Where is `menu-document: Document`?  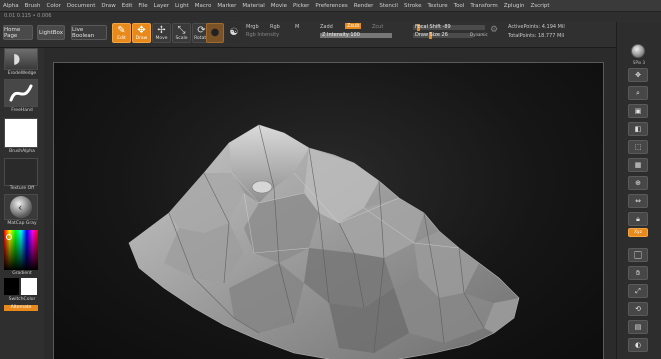
menu-document: Document is located at coordinates (81, 6).